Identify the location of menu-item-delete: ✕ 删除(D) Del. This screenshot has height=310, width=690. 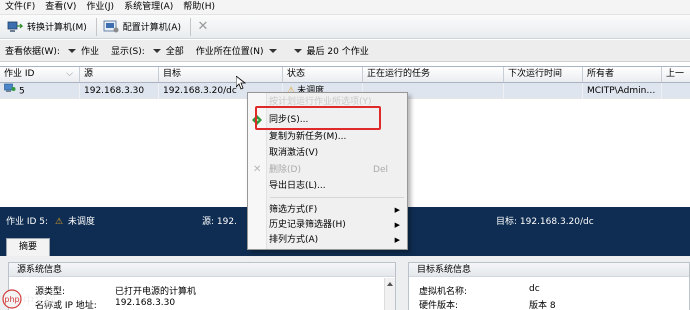
(327, 170).